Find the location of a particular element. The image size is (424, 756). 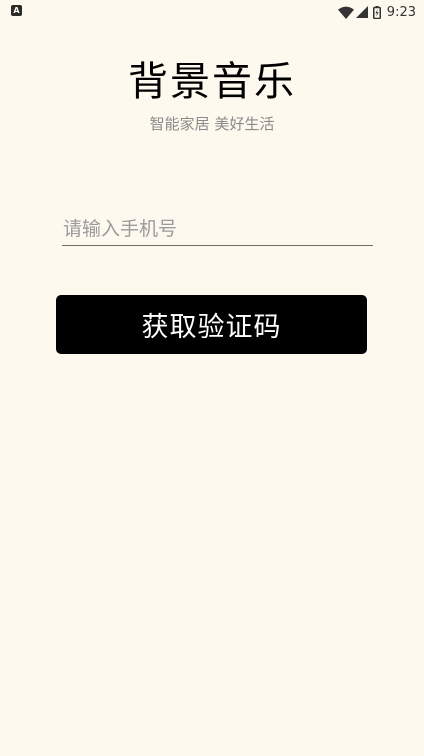

battery-icon is located at coordinates (376, 12).